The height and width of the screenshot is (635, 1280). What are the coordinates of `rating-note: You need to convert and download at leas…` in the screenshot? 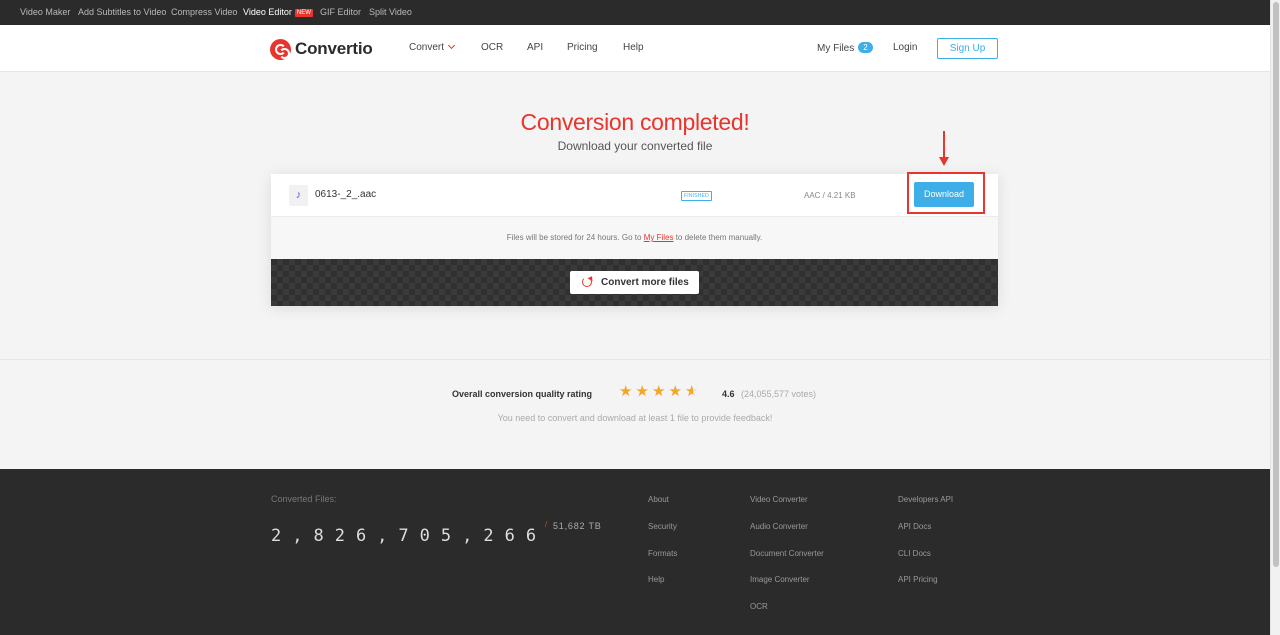 It's located at (635, 418).